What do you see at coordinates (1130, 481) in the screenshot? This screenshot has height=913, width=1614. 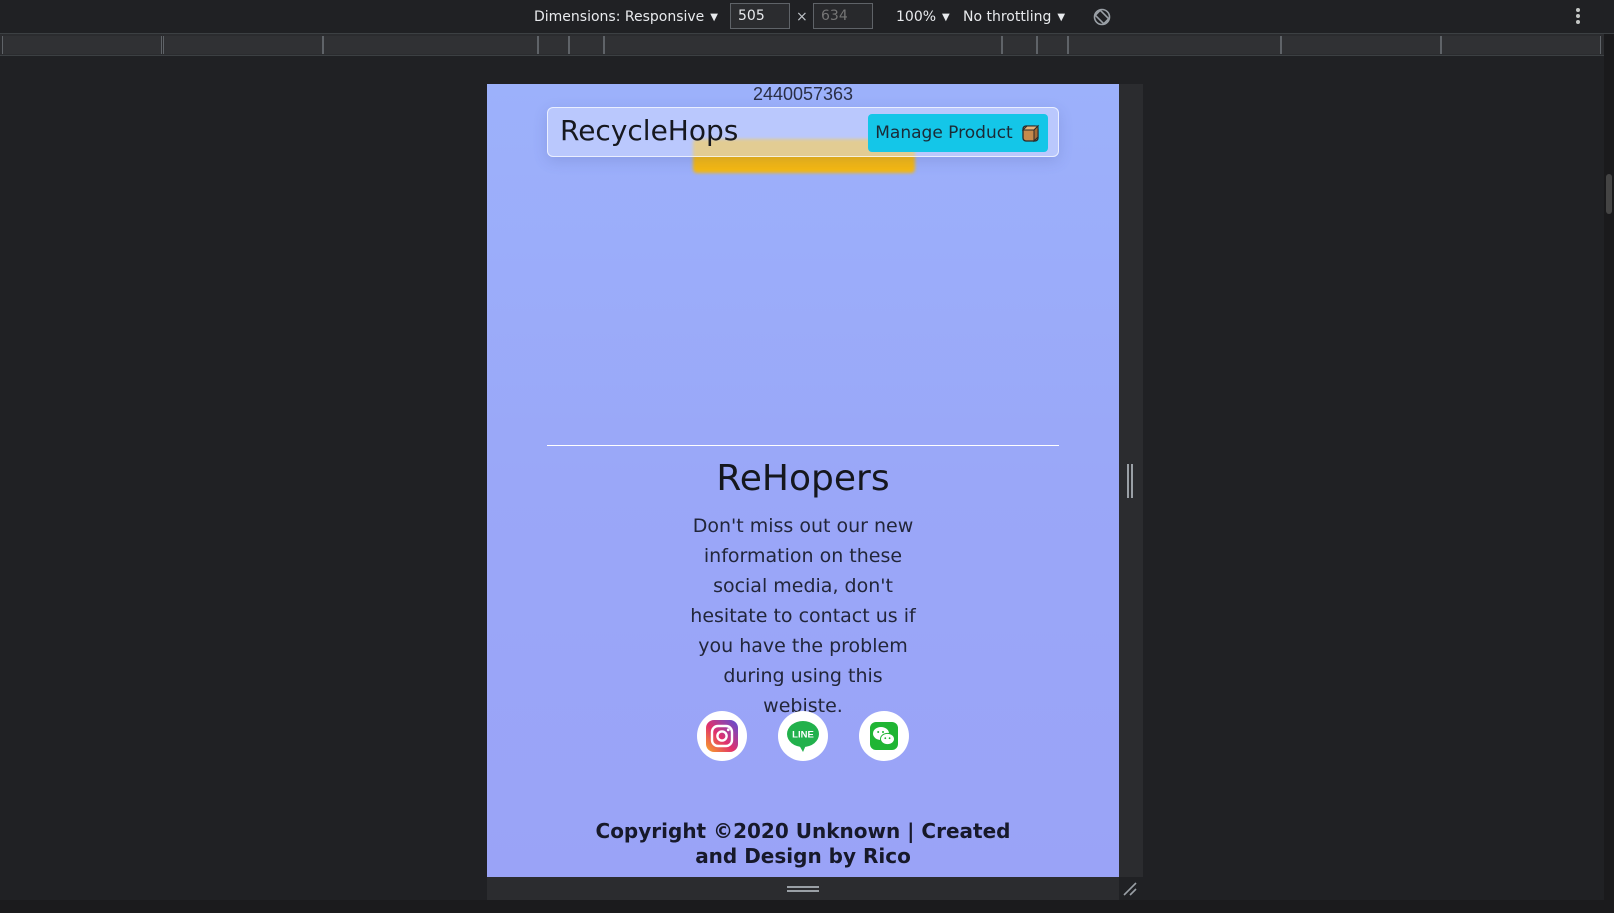 I see `resize-handle-right` at bounding box center [1130, 481].